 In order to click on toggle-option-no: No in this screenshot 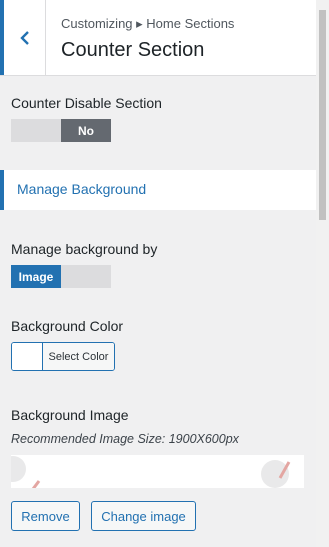, I will do `click(86, 130)`.